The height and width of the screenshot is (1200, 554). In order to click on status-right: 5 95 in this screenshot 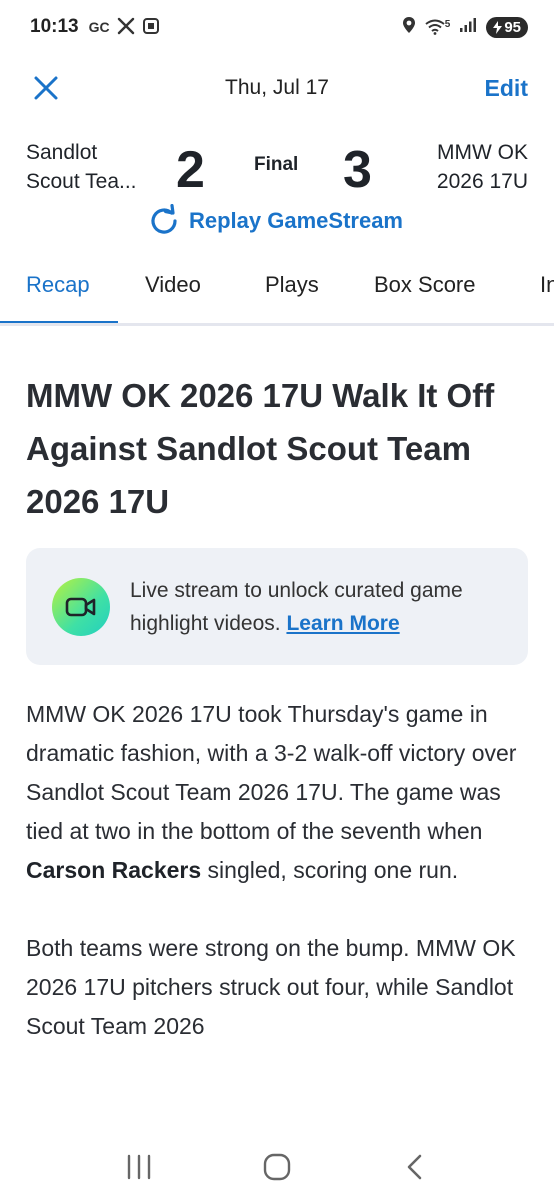, I will do `click(465, 27)`.